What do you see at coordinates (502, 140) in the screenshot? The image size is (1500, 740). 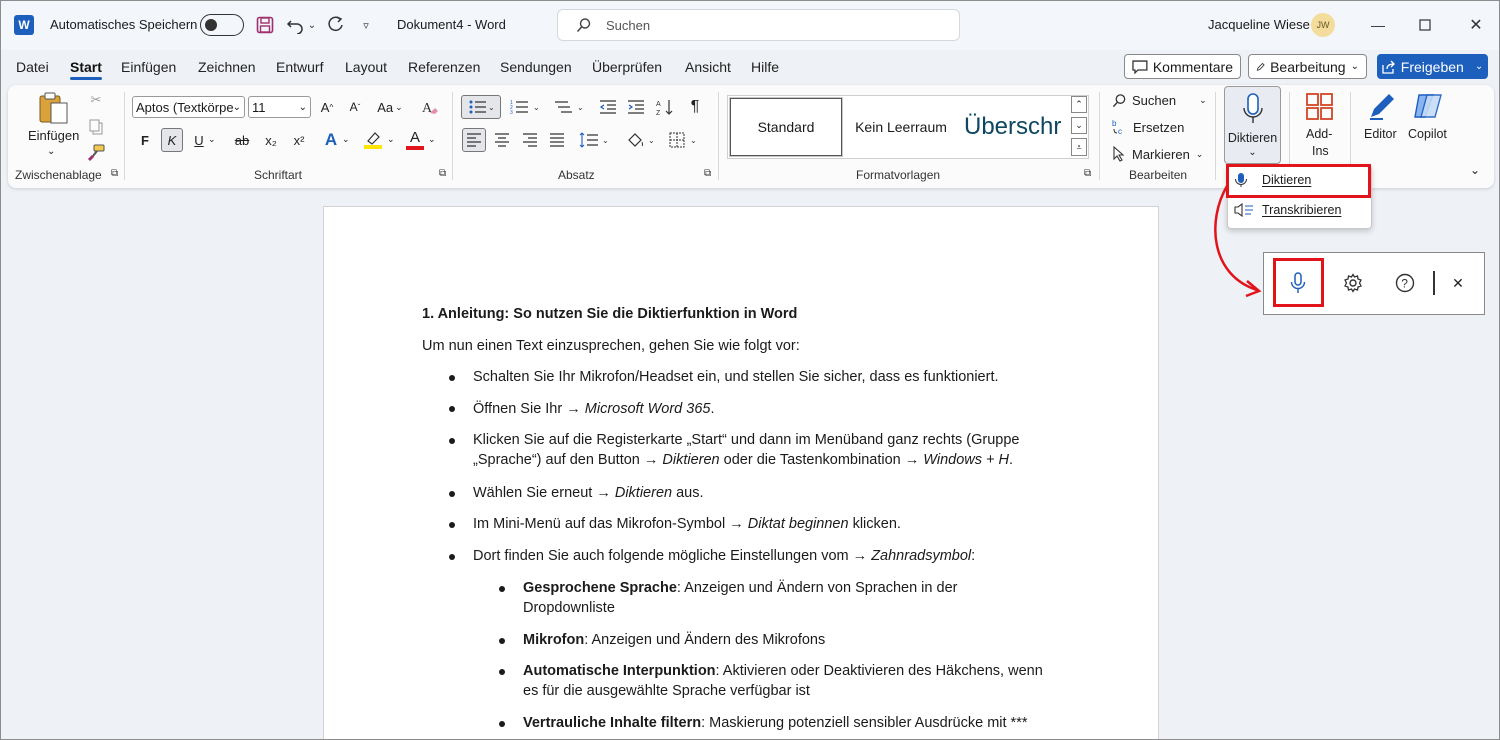 I see `align-center-button` at bounding box center [502, 140].